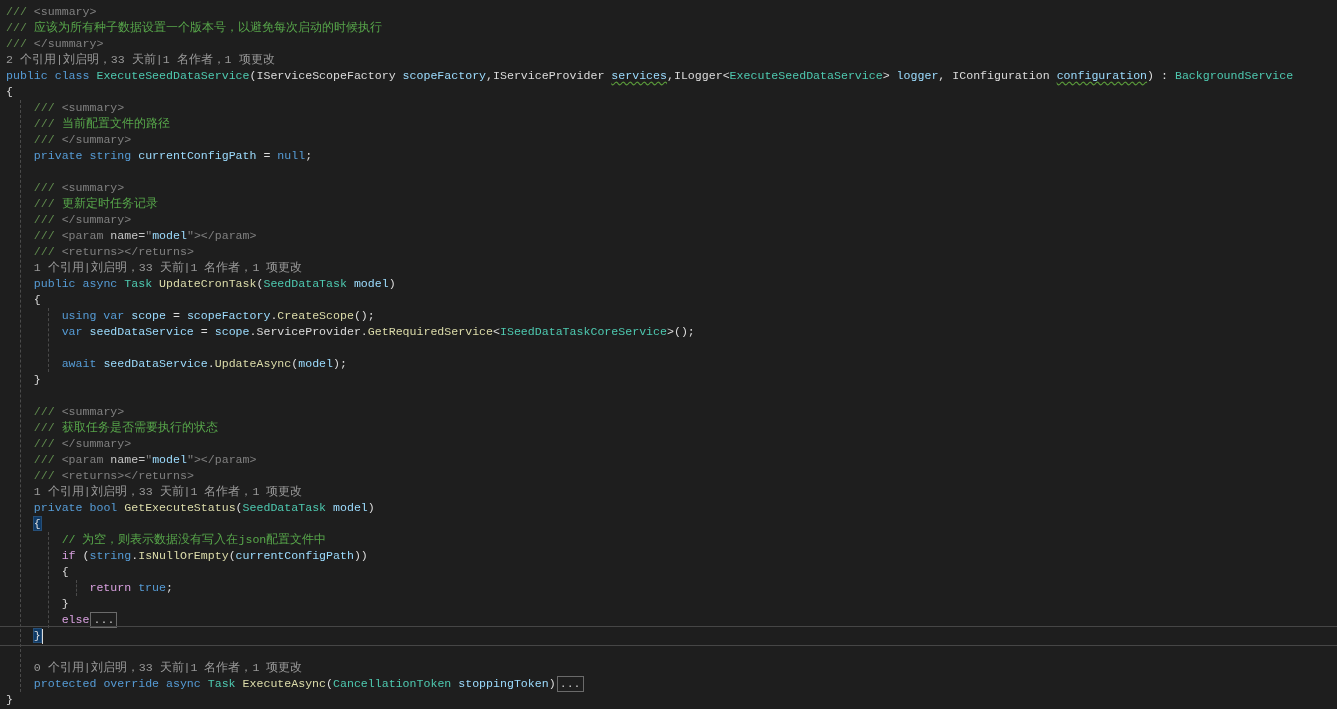  Describe the element at coordinates (194, 540) in the screenshot. I see `code-line: // 为空，则表示数据没有写入在json配置文件中` at that location.